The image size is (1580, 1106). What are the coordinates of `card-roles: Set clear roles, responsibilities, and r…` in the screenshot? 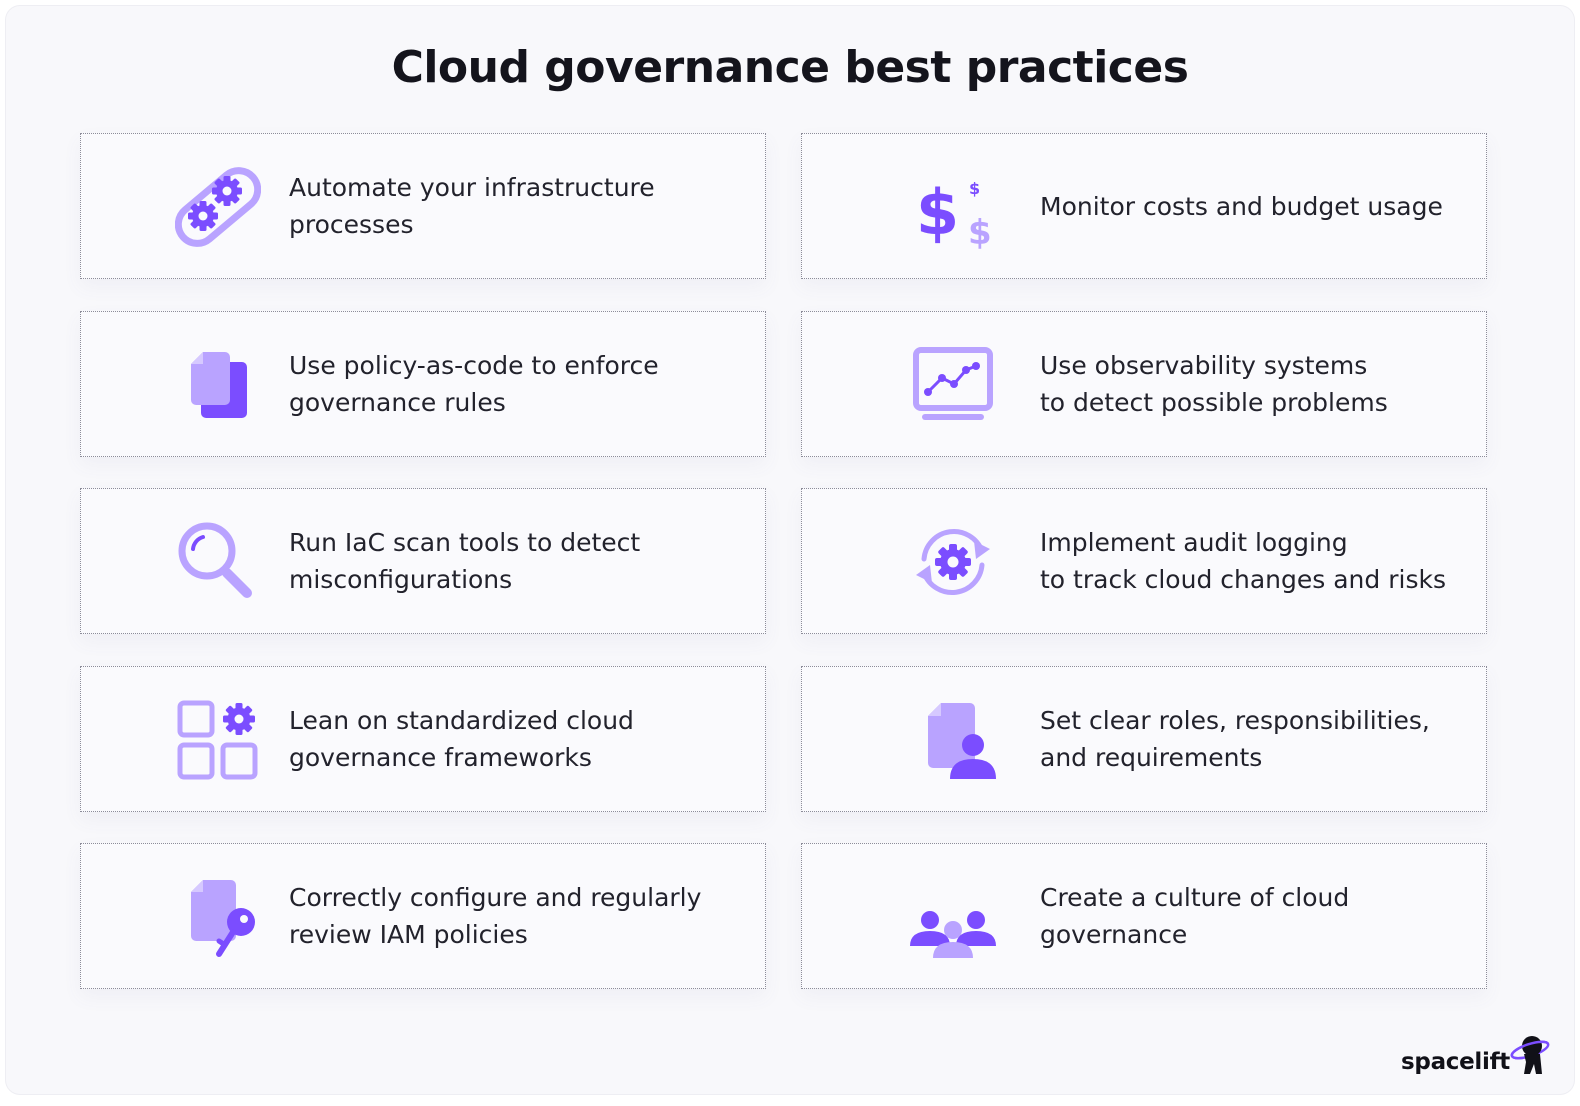 It's located at (1144, 739).